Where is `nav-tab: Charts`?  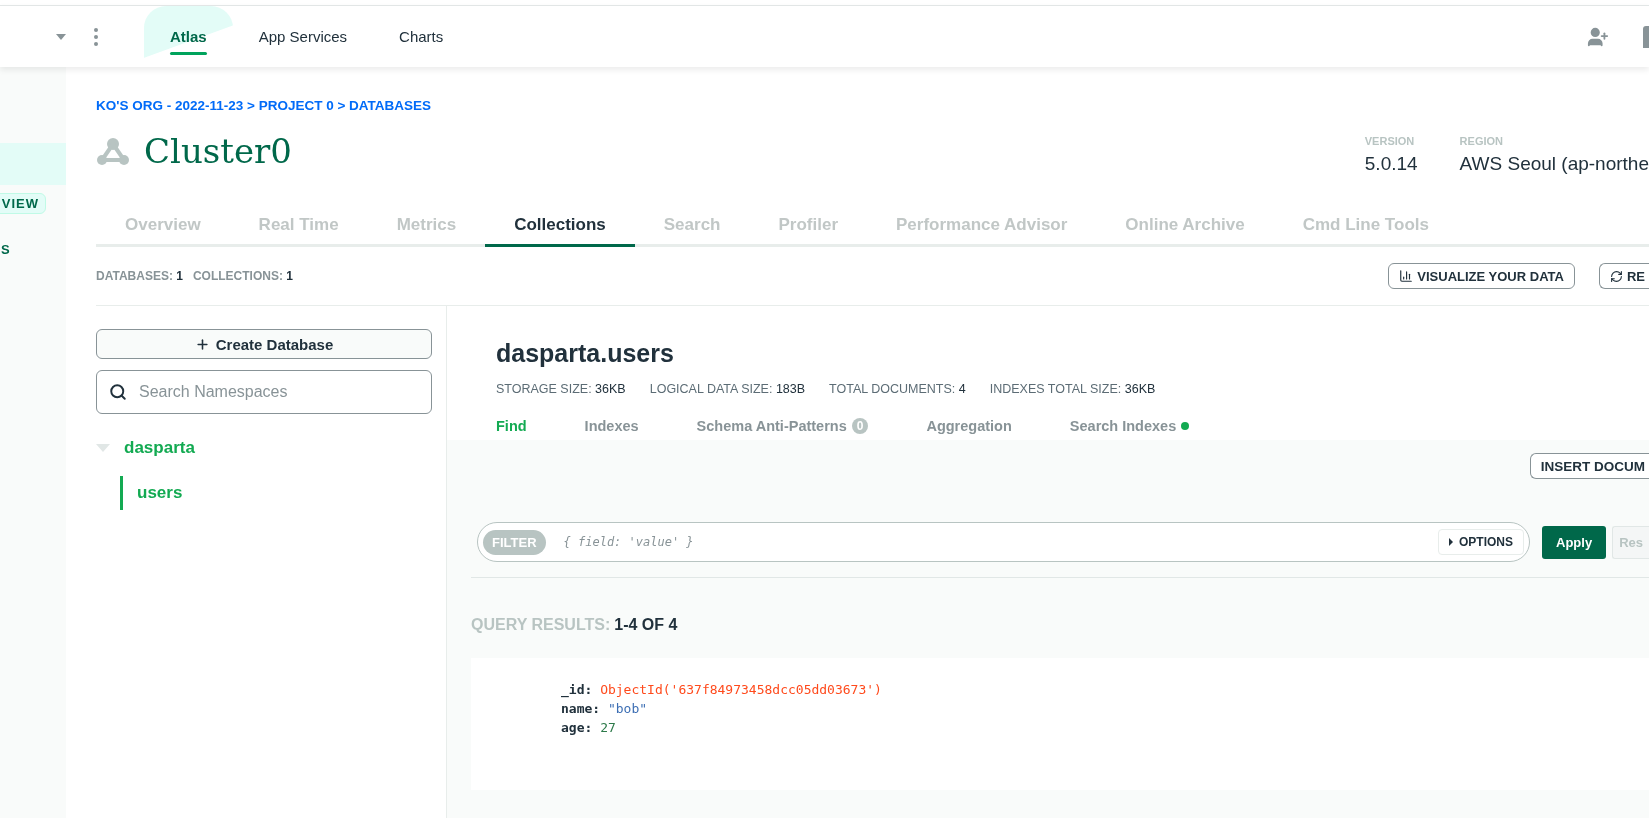
nav-tab: Charts is located at coordinates (421, 36).